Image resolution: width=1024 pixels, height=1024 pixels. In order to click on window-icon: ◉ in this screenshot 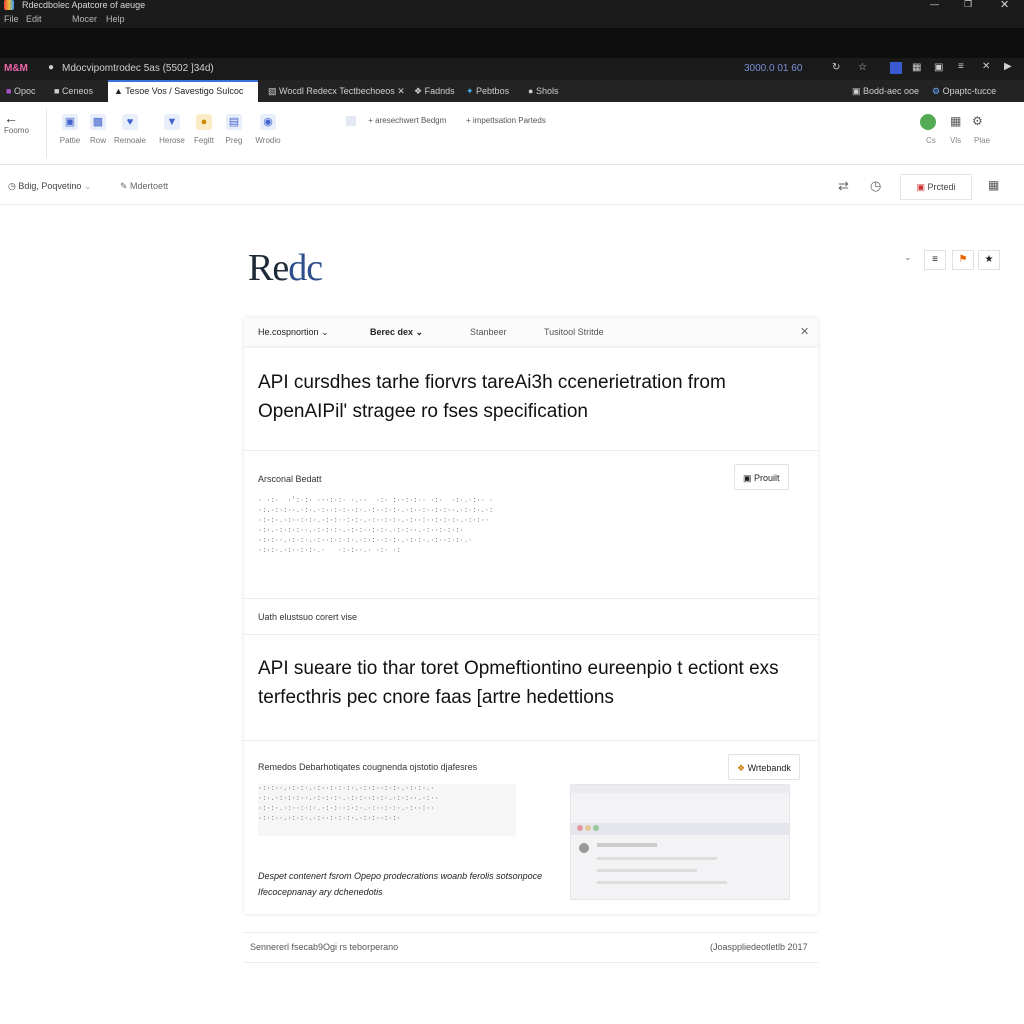, I will do `click(268, 122)`.